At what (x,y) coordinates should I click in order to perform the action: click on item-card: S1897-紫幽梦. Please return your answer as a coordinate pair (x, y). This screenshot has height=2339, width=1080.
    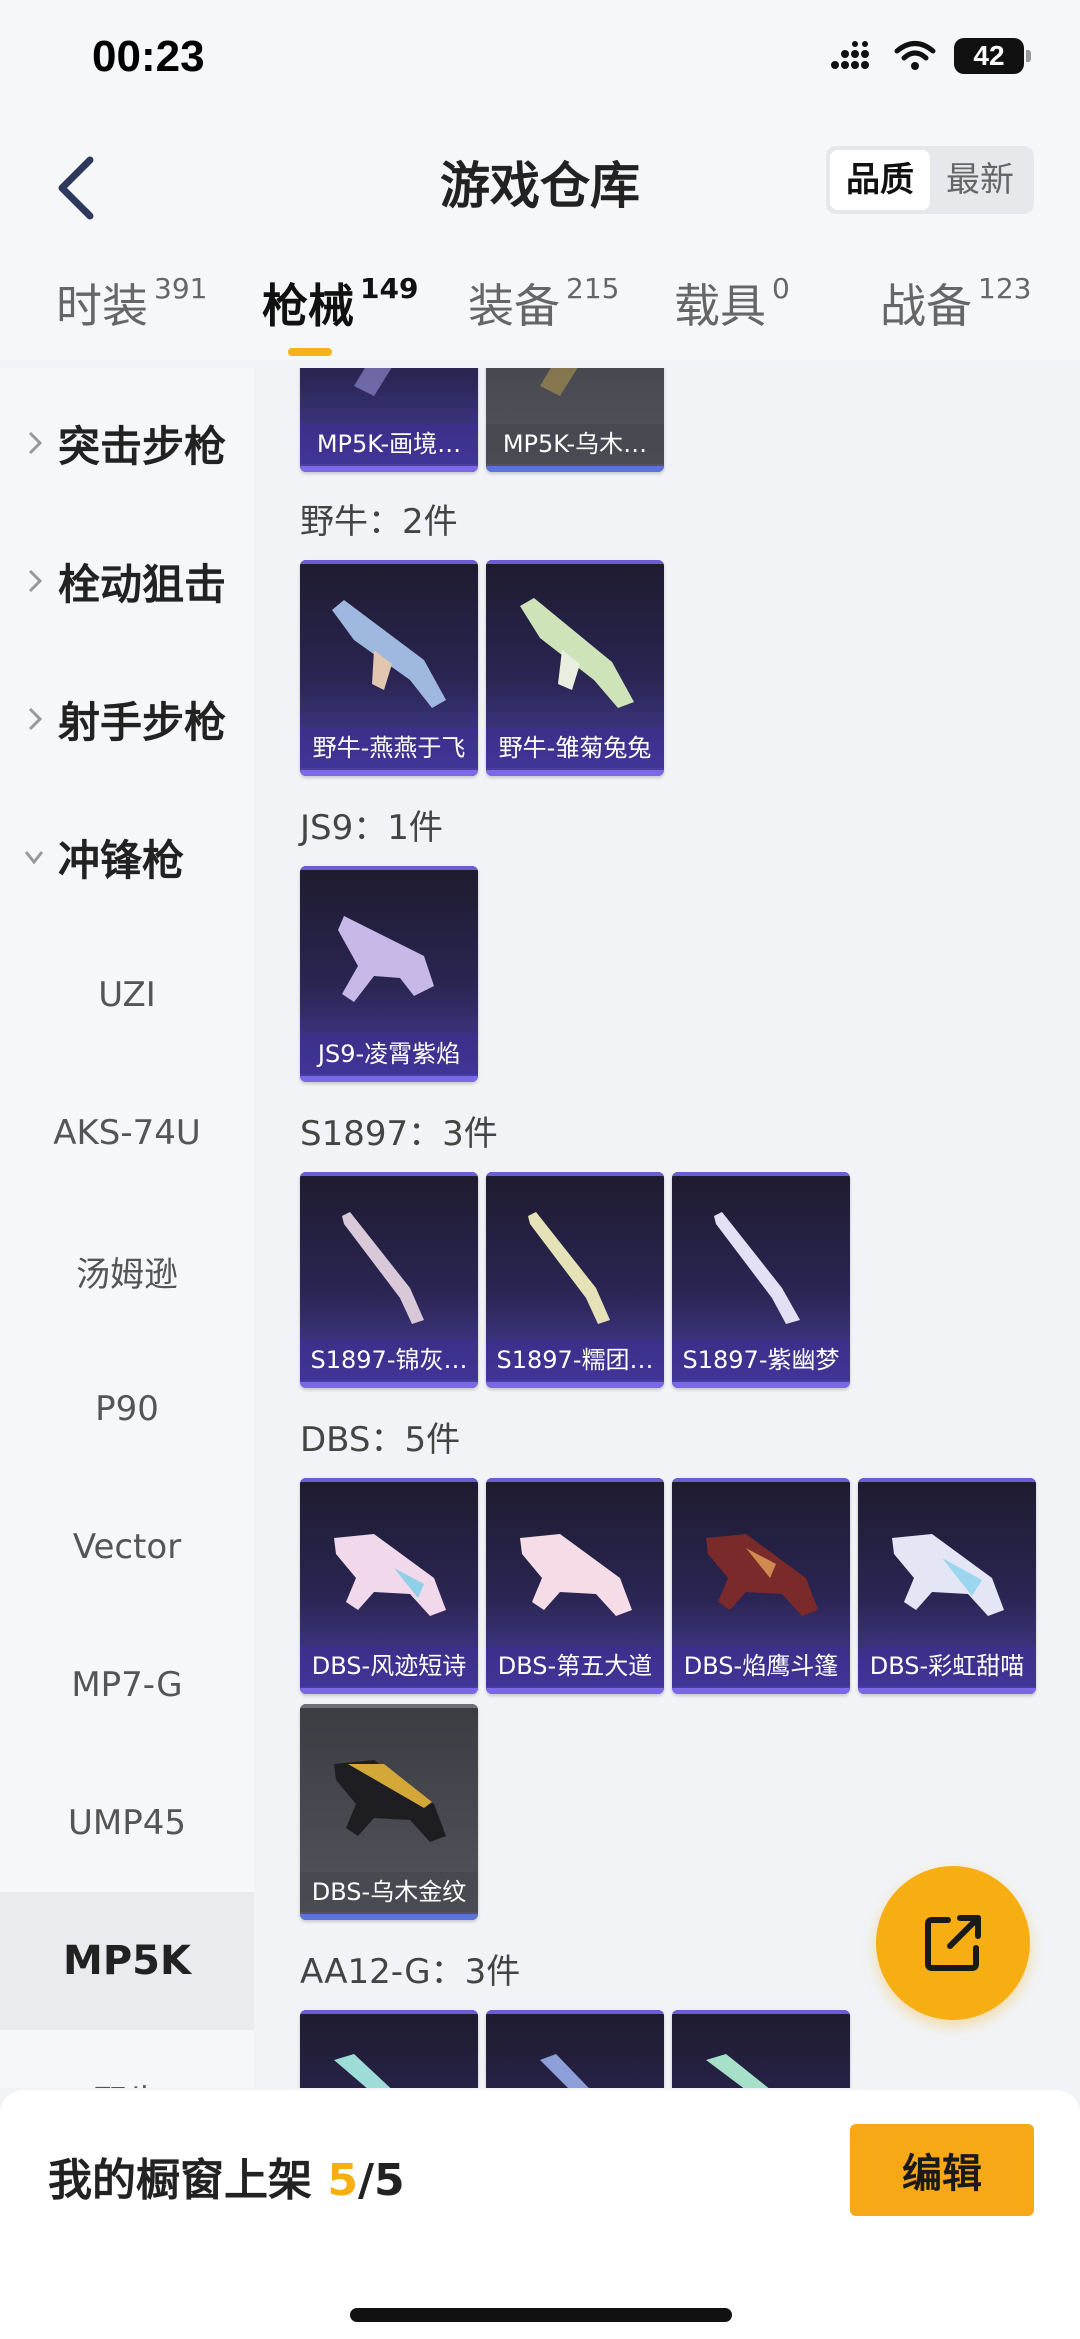
    Looking at the image, I should click on (761, 1280).